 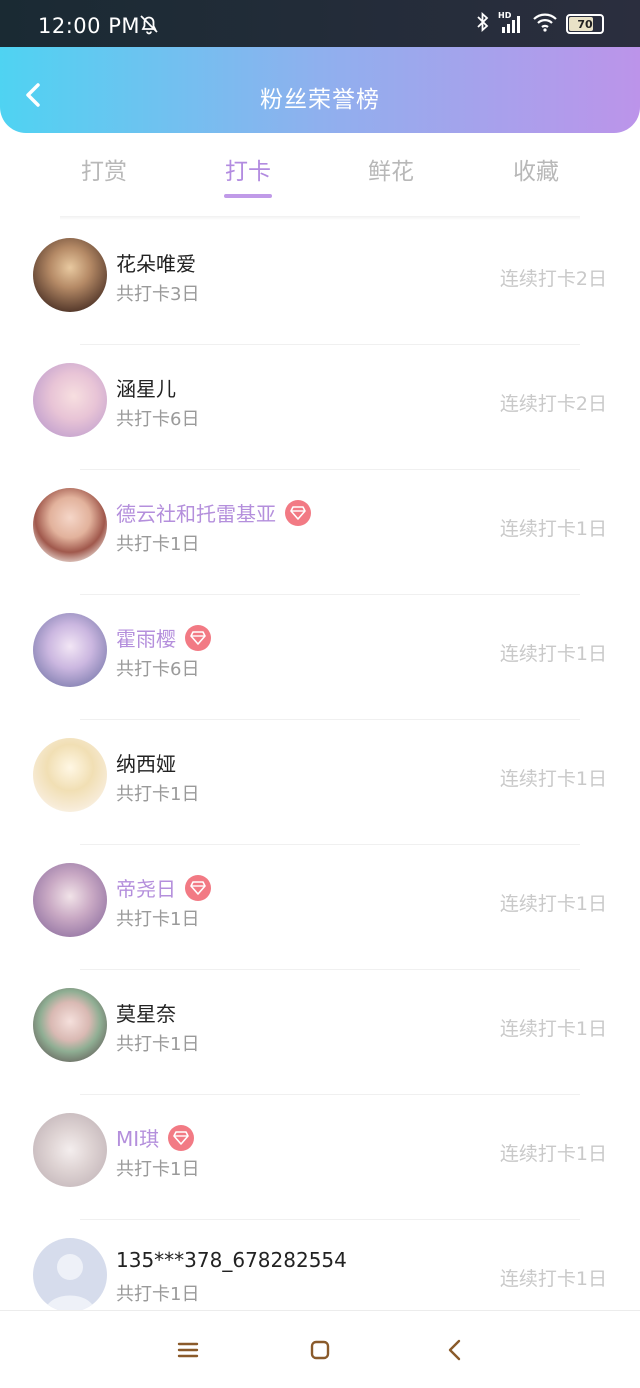 I want to click on user-name: 莫星奈, so click(x=146, y=1012).